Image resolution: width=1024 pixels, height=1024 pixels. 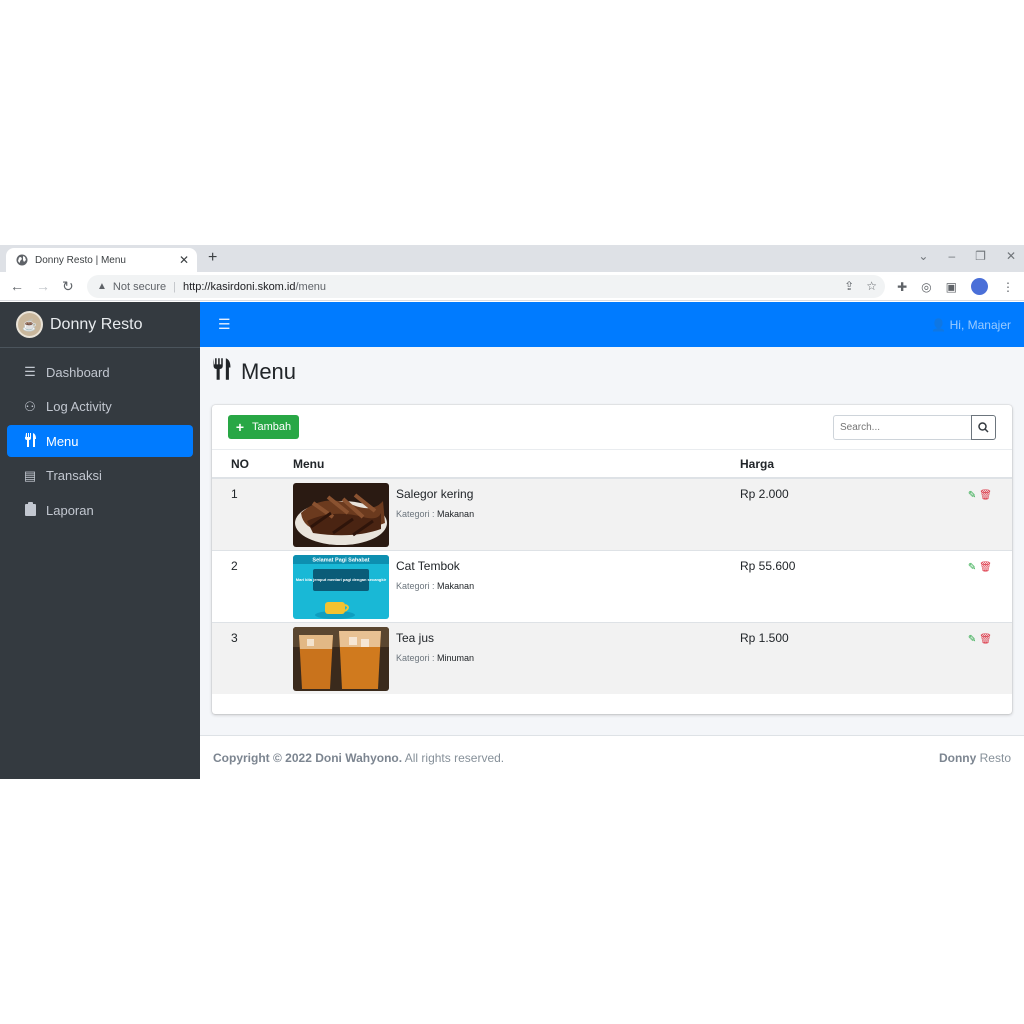 I want to click on sync-icon: ◎, so click(x=926, y=287).